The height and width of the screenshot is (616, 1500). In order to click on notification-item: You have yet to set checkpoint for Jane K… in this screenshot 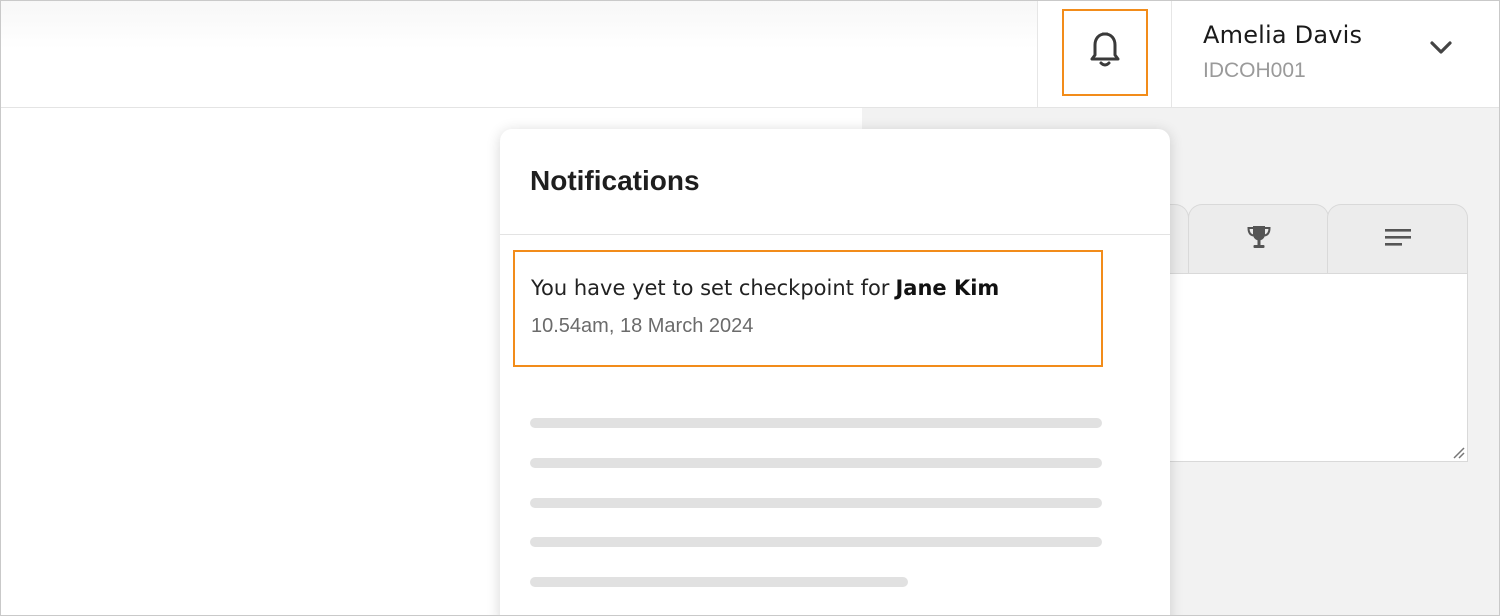, I will do `click(808, 308)`.